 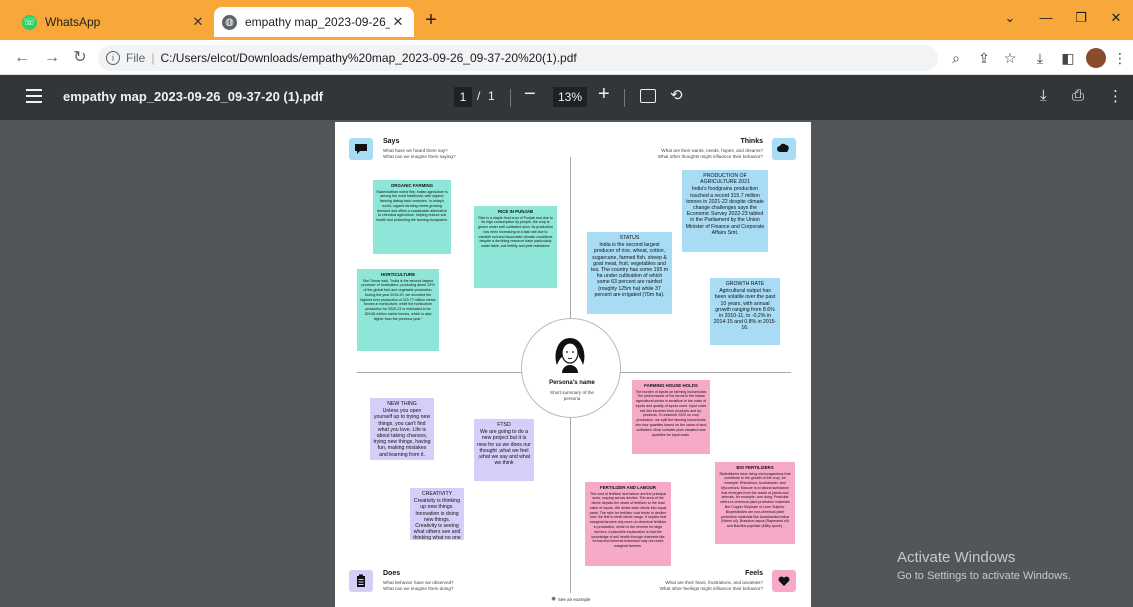 What do you see at coordinates (574, 599) in the screenshot?
I see `see-example-text: See an example` at bounding box center [574, 599].